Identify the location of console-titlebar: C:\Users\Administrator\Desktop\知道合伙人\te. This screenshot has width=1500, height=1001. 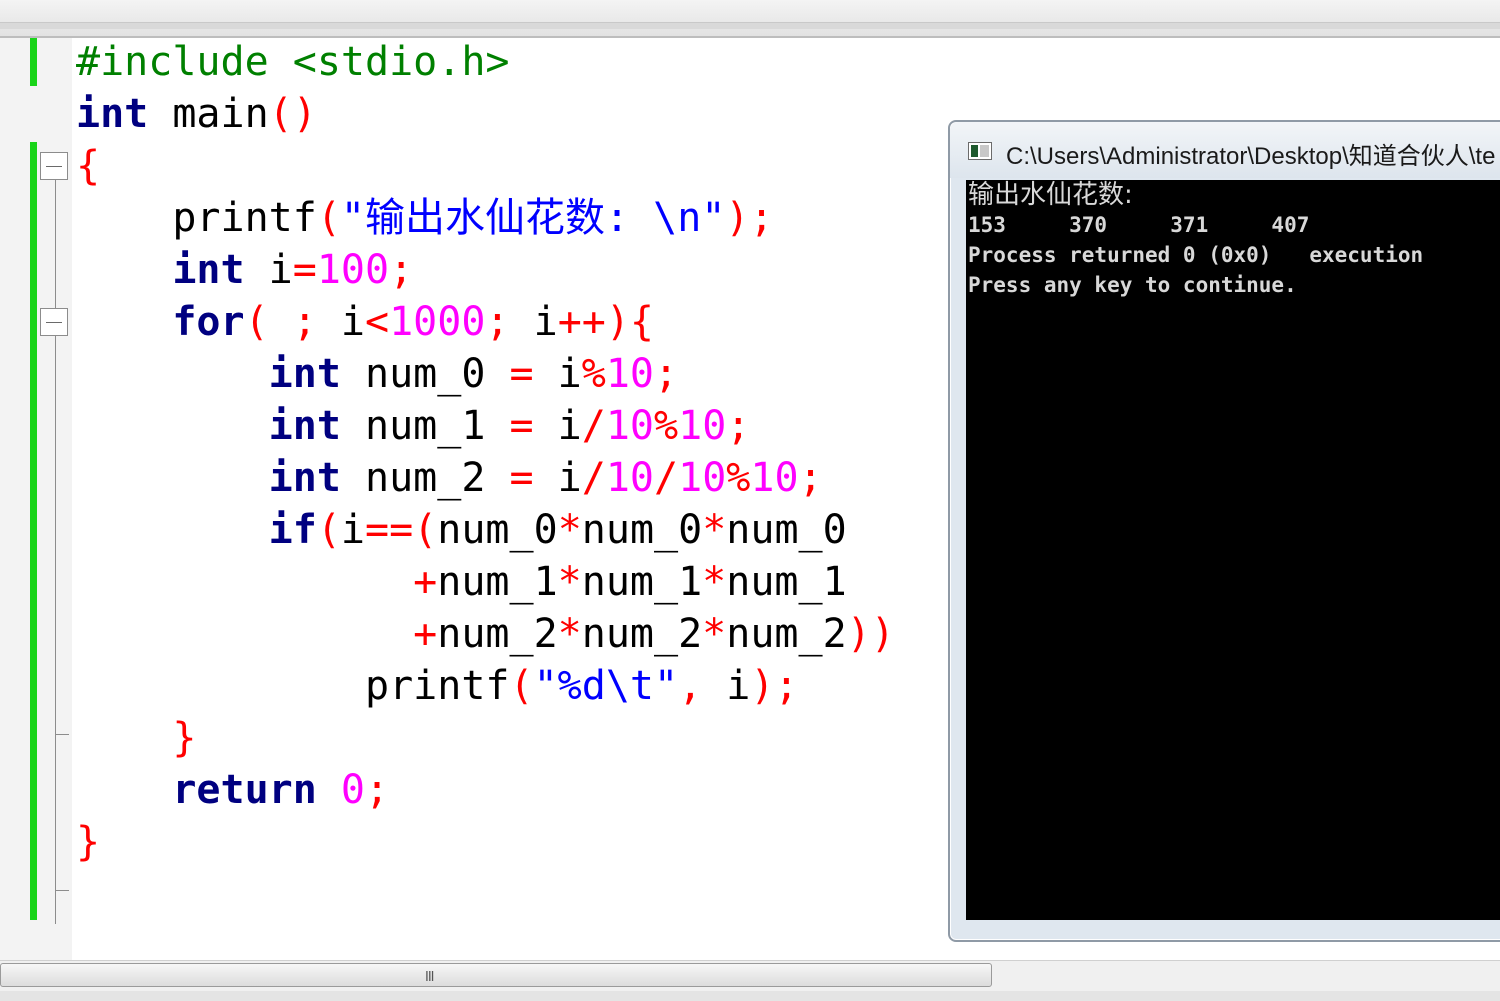
(1225, 150).